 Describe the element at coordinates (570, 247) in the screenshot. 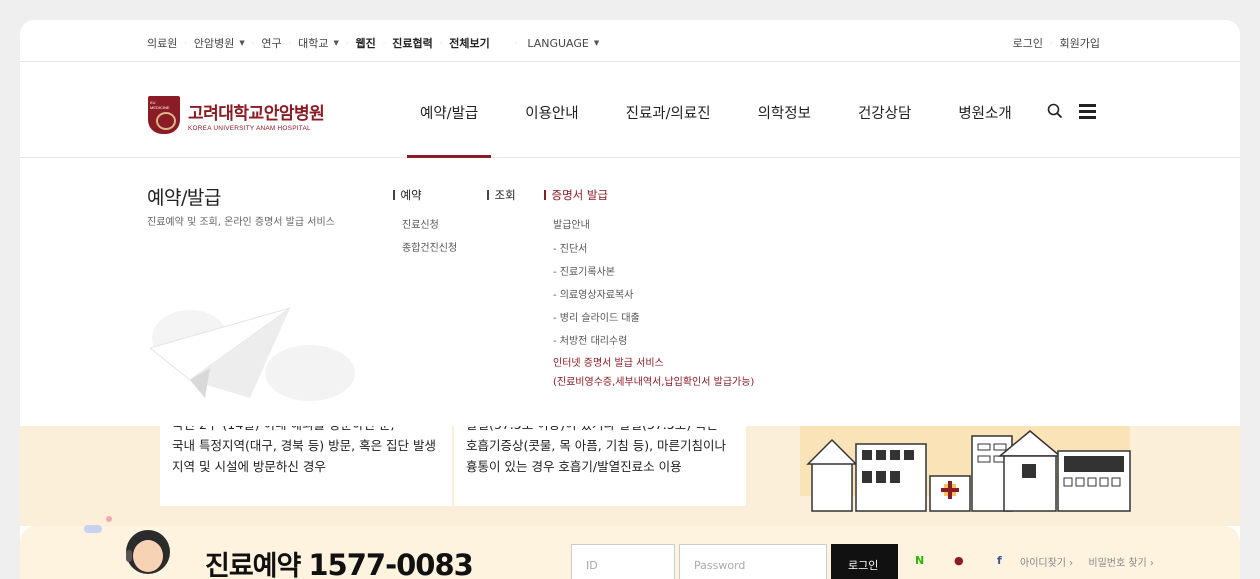

I see `menu-item: - 진단서` at that location.